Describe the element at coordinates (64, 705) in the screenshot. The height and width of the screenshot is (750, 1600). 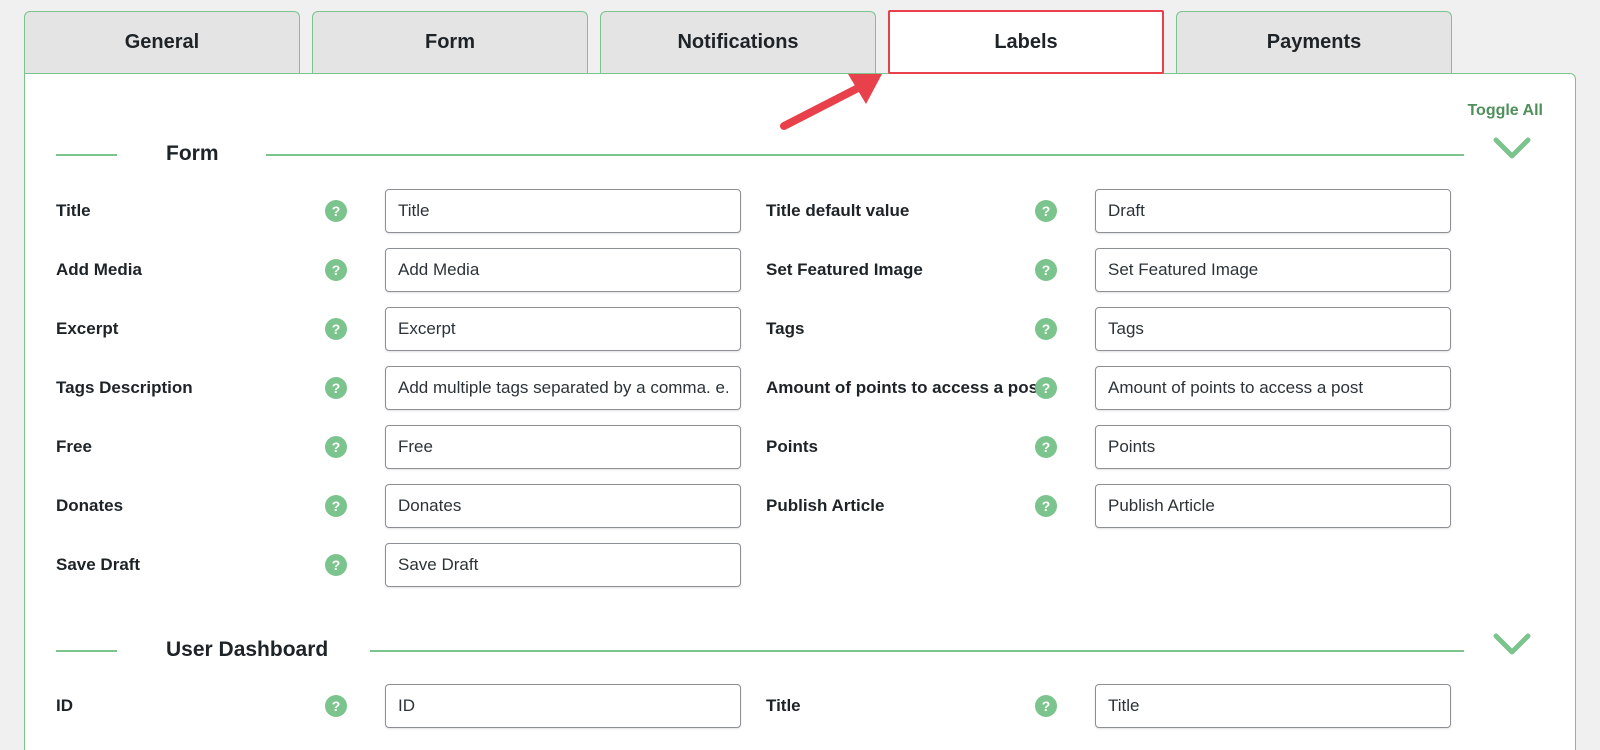
I see `field-label-id: ID` at that location.